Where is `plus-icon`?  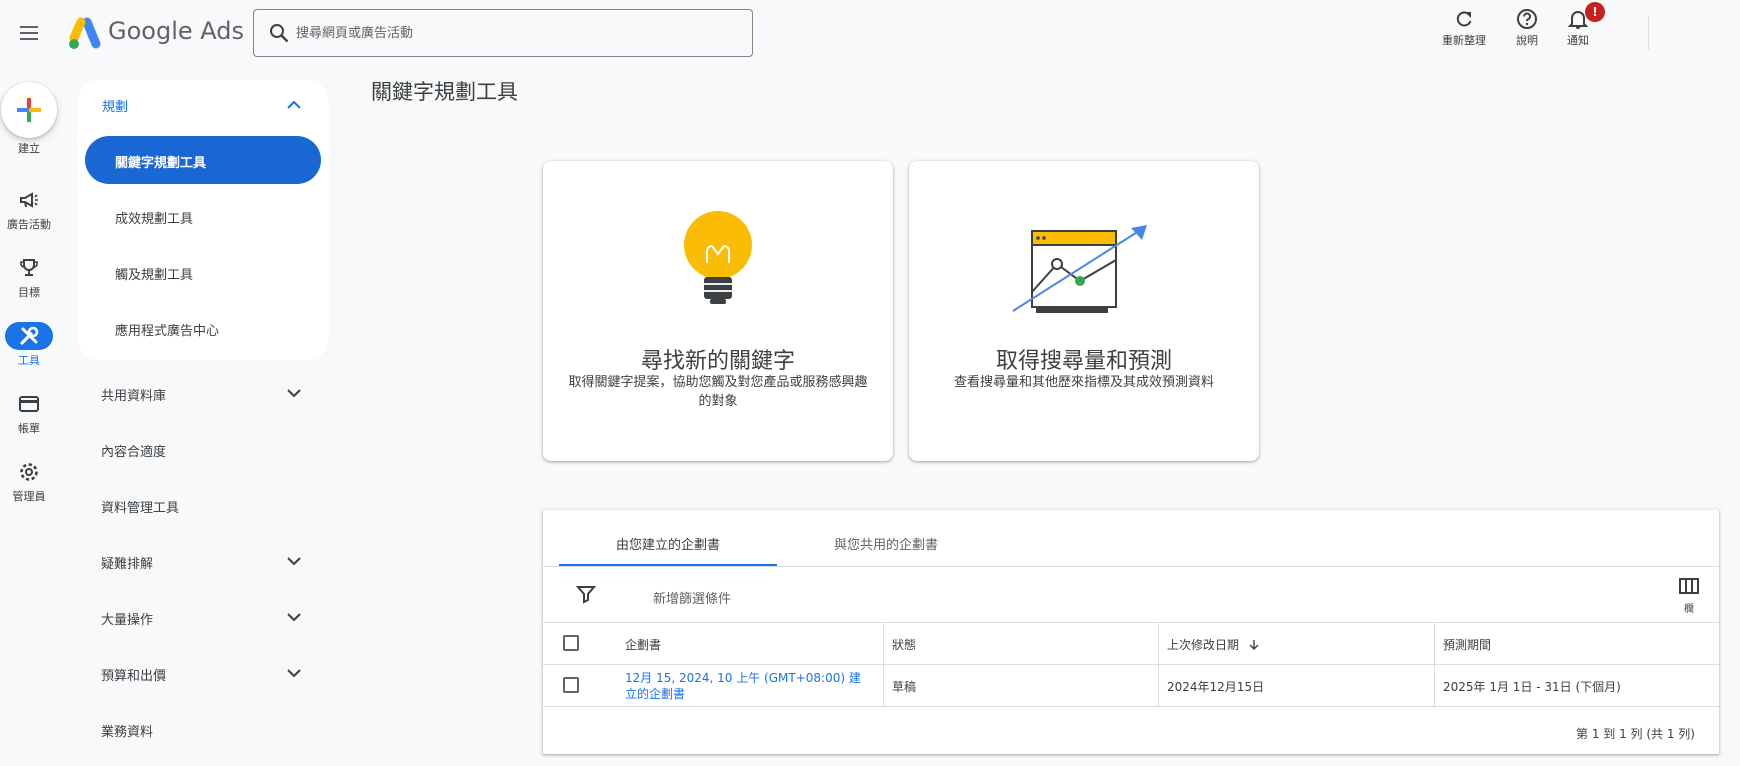 plus-icon is located at coordinates (29, 110).